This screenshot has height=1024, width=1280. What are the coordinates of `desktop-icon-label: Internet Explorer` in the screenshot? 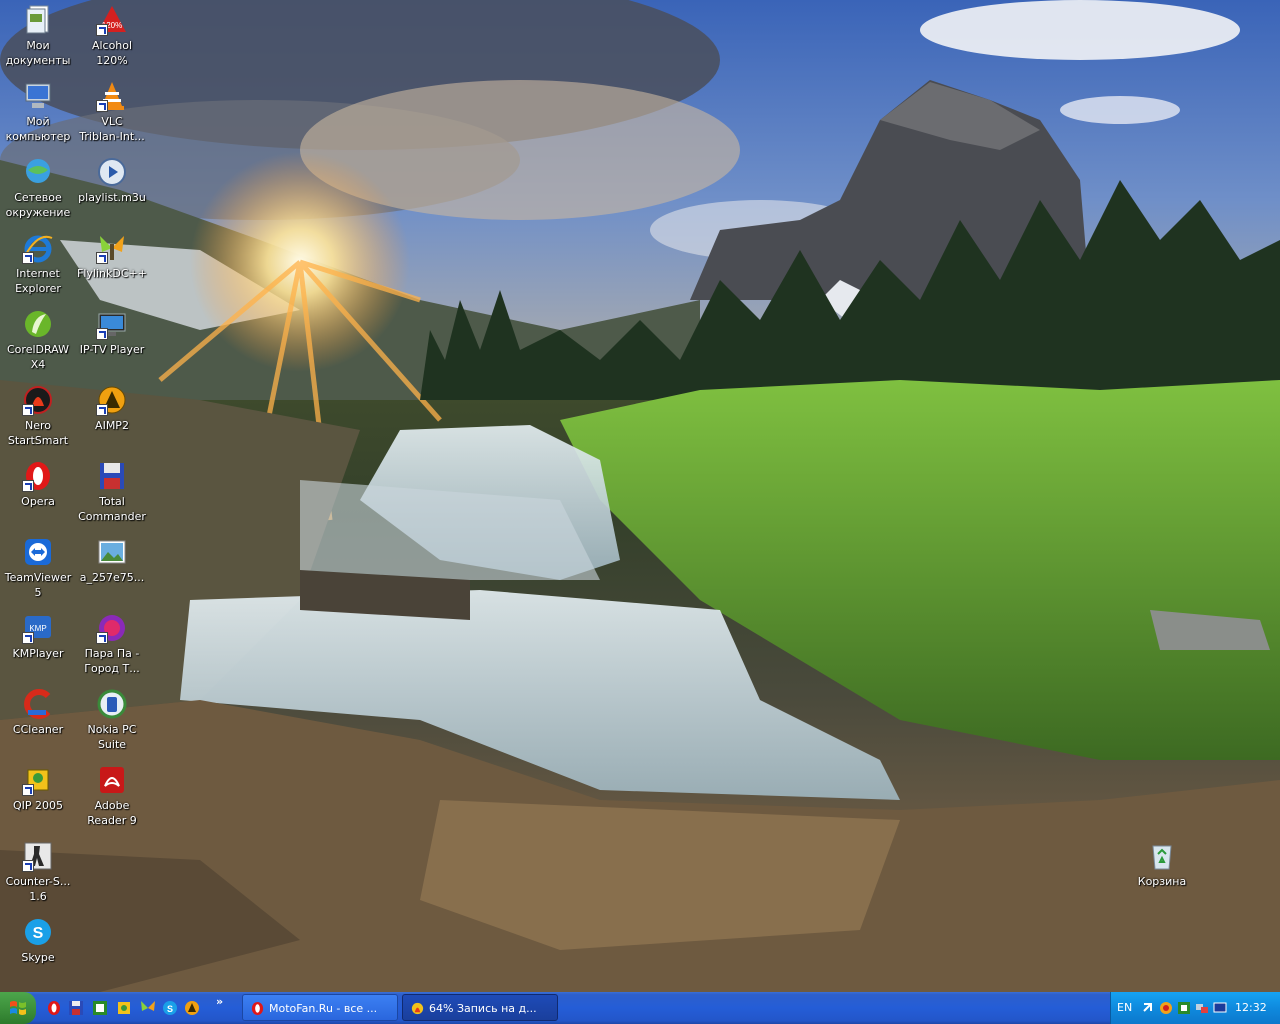 It's located at (38, 281).